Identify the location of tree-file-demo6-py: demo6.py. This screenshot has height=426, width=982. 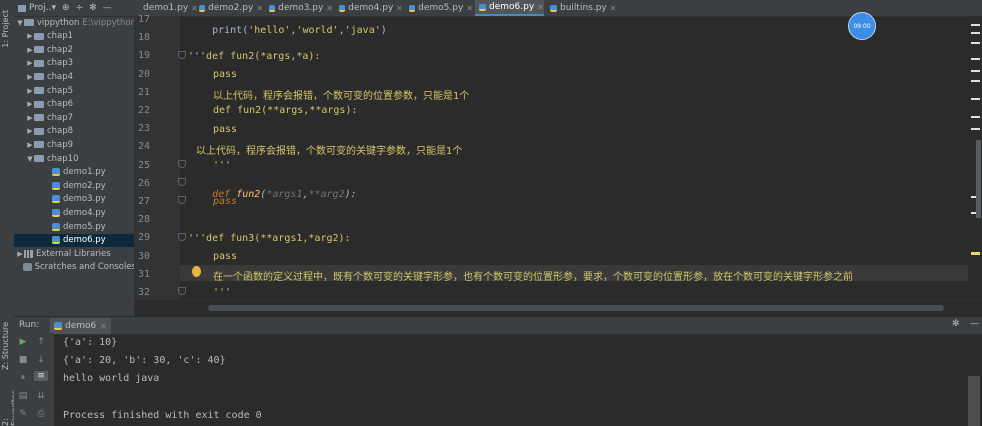
(74, 240).